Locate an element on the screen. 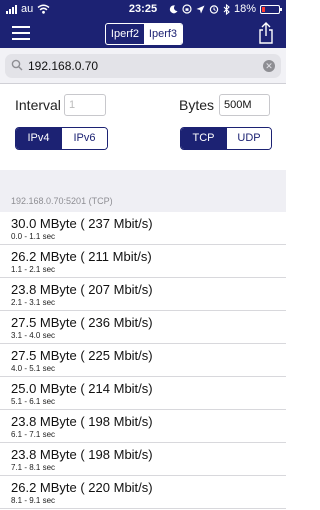 The image size is (320, 510). result-row: 23.8 MByte ( 198 Mbit/s) 6.1 - 7.1 sec is located at coordinates (143, 426).